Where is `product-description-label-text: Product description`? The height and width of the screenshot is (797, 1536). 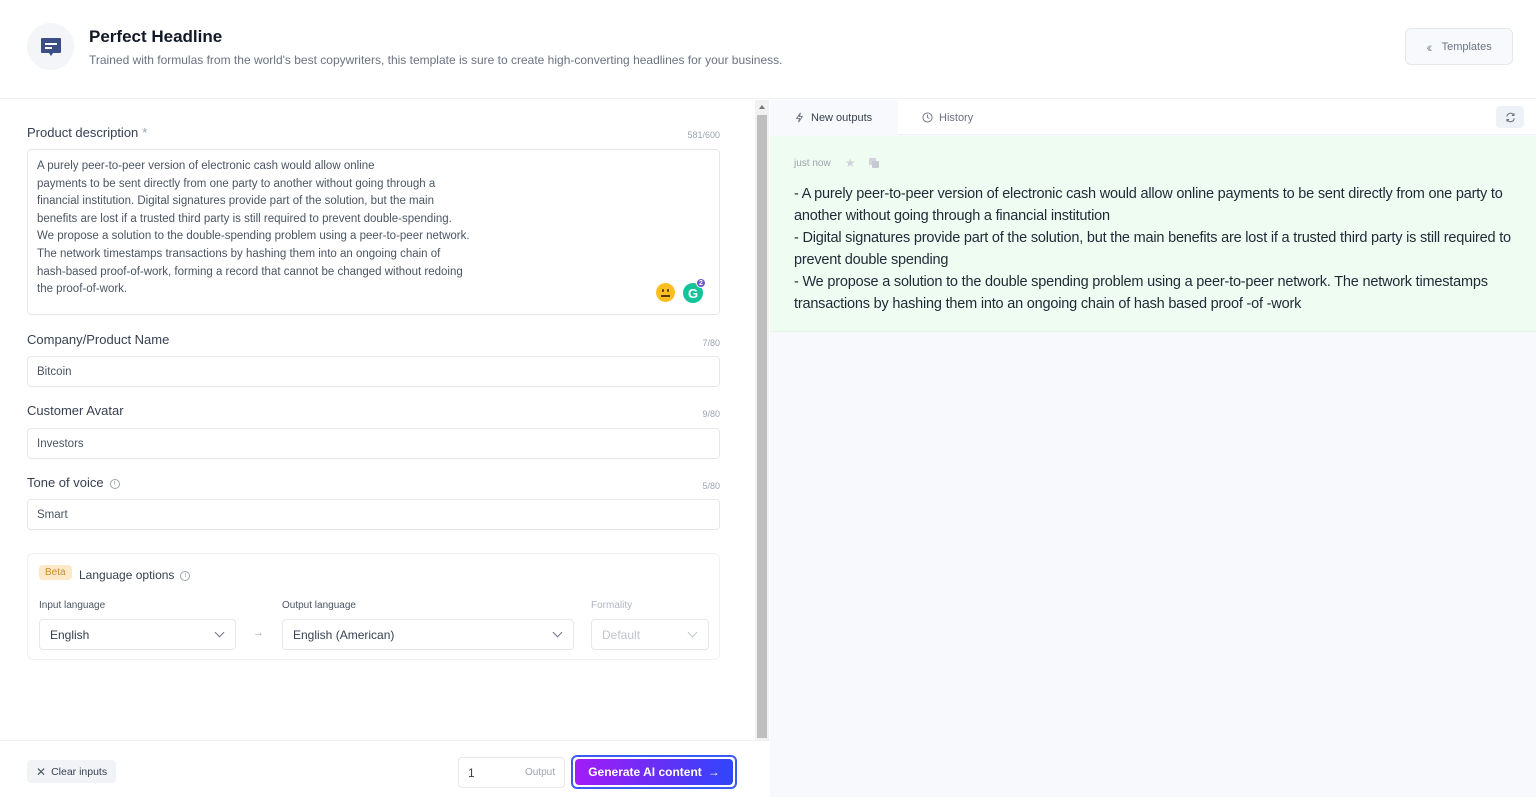
product-description-label-text: Product description is located at coordinates (83, 132).